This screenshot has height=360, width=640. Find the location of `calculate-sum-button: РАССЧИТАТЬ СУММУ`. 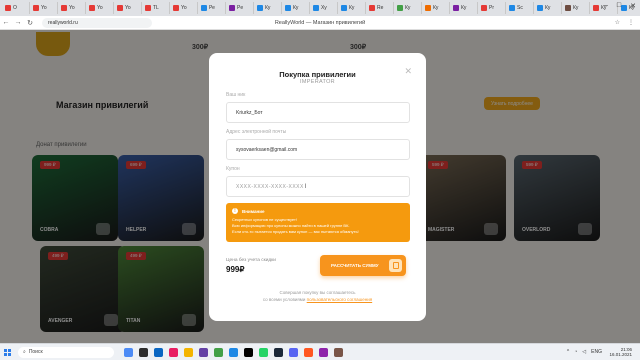

calculate-sum-button: РАССЧИТАТЬ СУММУ is located at coordinates (363, 265).